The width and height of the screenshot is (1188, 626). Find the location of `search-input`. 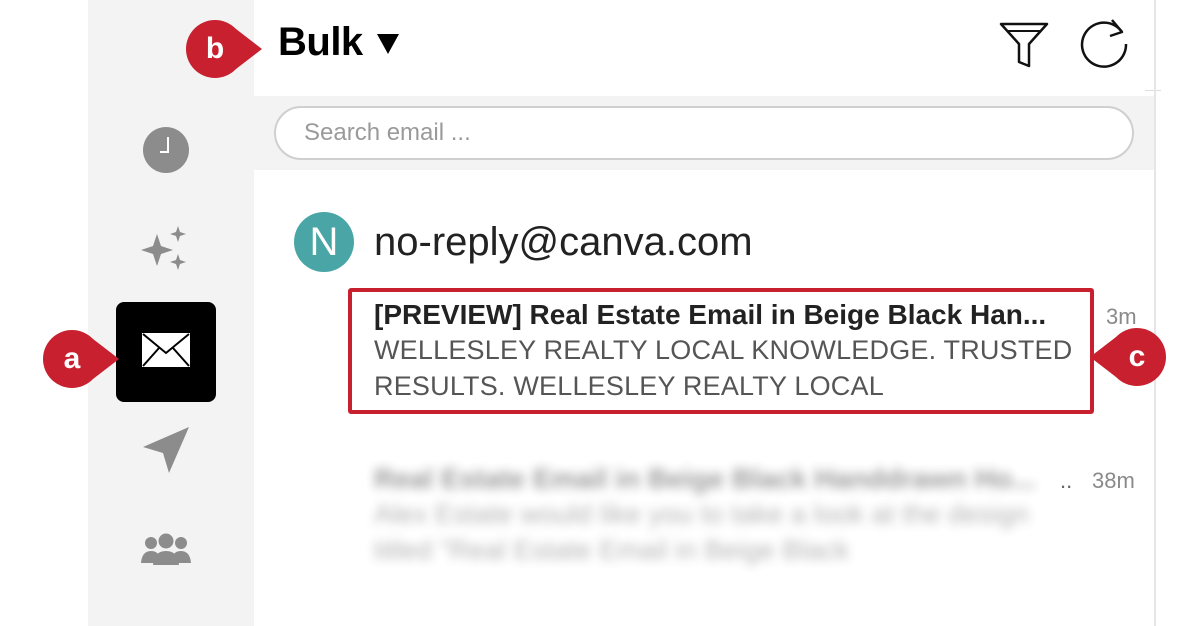

search-input is located at coordinates (704, 133).